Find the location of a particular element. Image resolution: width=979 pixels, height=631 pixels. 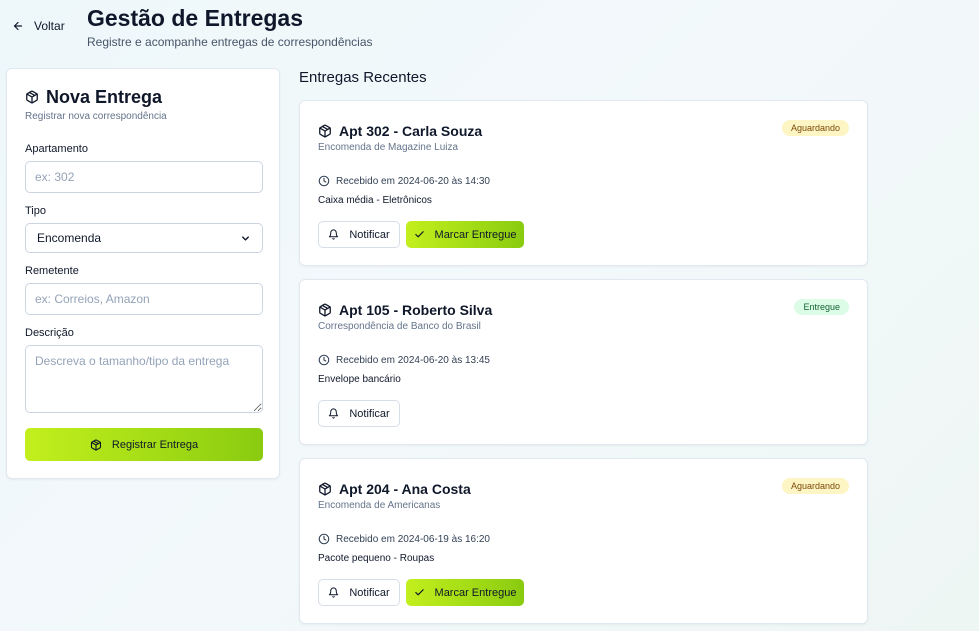

delivery-card-subtitle: Encomenda de Americanas is located at coordinates (379, 505).